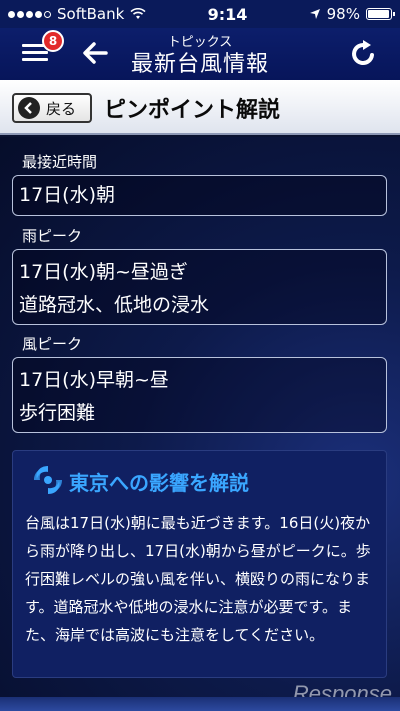 This screenshot has width=400, height=711. What do you see at coordinates (114, 305) in the screenshot?
I see `rain-peak-impact: 道路冠水、低地の浸水` at bounding box center [114, 305].